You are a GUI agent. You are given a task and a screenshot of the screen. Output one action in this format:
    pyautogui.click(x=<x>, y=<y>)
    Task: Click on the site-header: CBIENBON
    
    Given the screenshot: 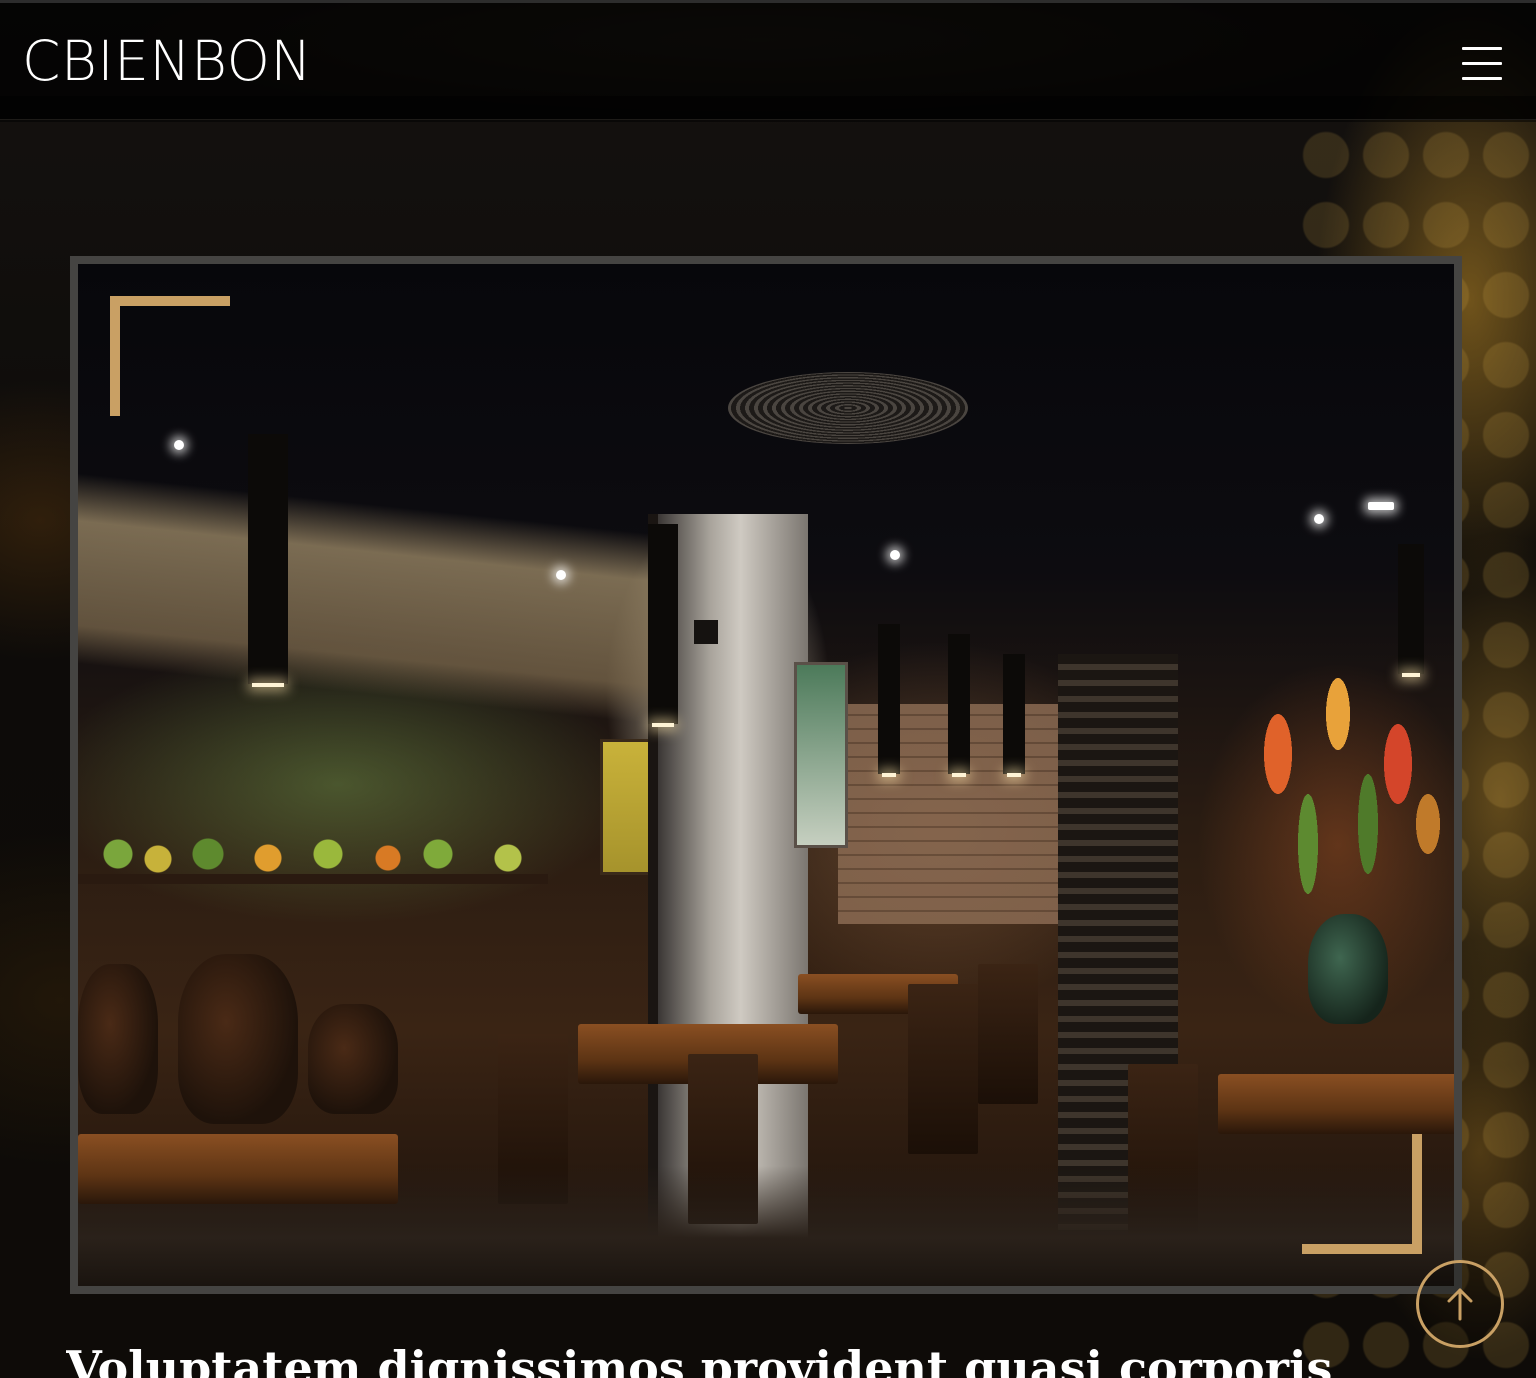 What is the action you would take?
    pyautogui.click(x=768, y=61)
    